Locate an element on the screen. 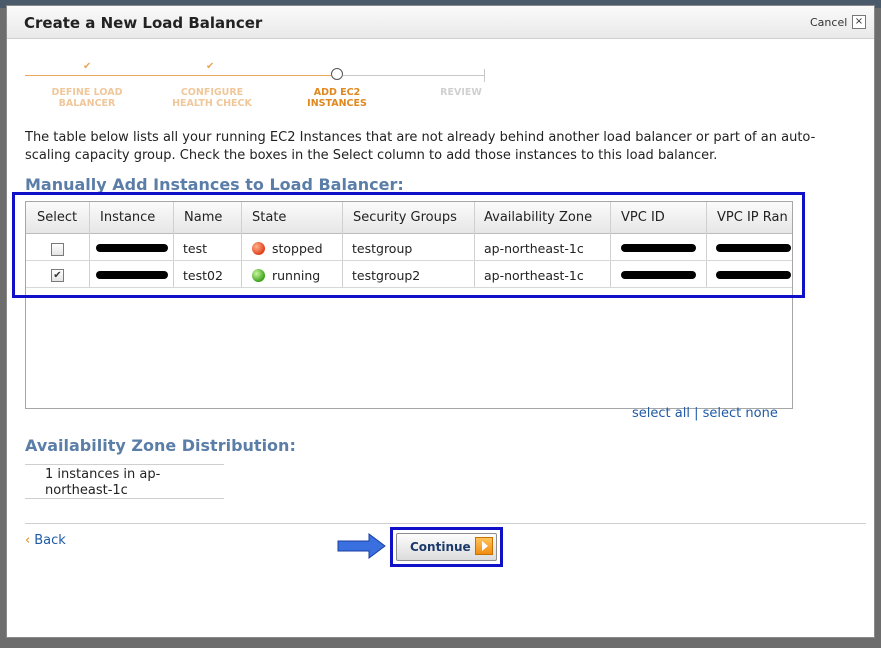 This screenshot has width=881, height=648. dialog-title: Create a New Load Balancer is located at coordinates (143, 23).